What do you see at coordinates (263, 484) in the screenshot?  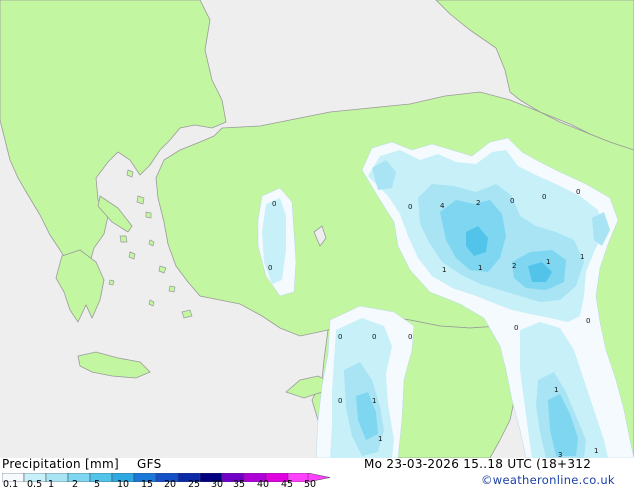 I see `legend-tick: 40` at bounding box center [263, 484].